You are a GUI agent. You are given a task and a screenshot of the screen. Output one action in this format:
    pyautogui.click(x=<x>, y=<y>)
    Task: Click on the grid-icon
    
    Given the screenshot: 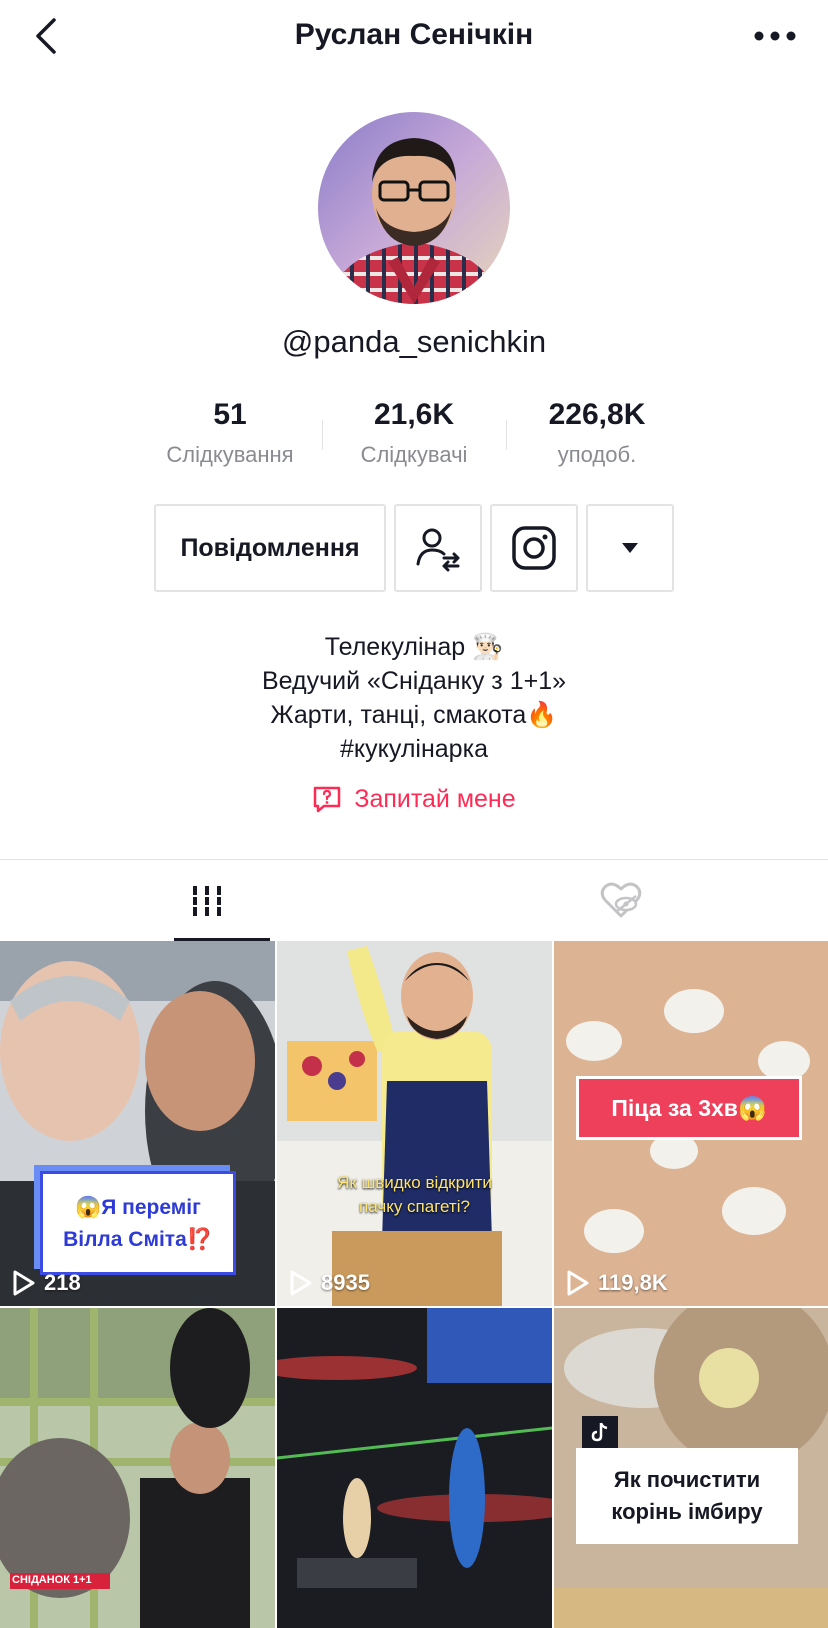 What is the action you would take?
    pyautogui.click(x=207, y=901)
    